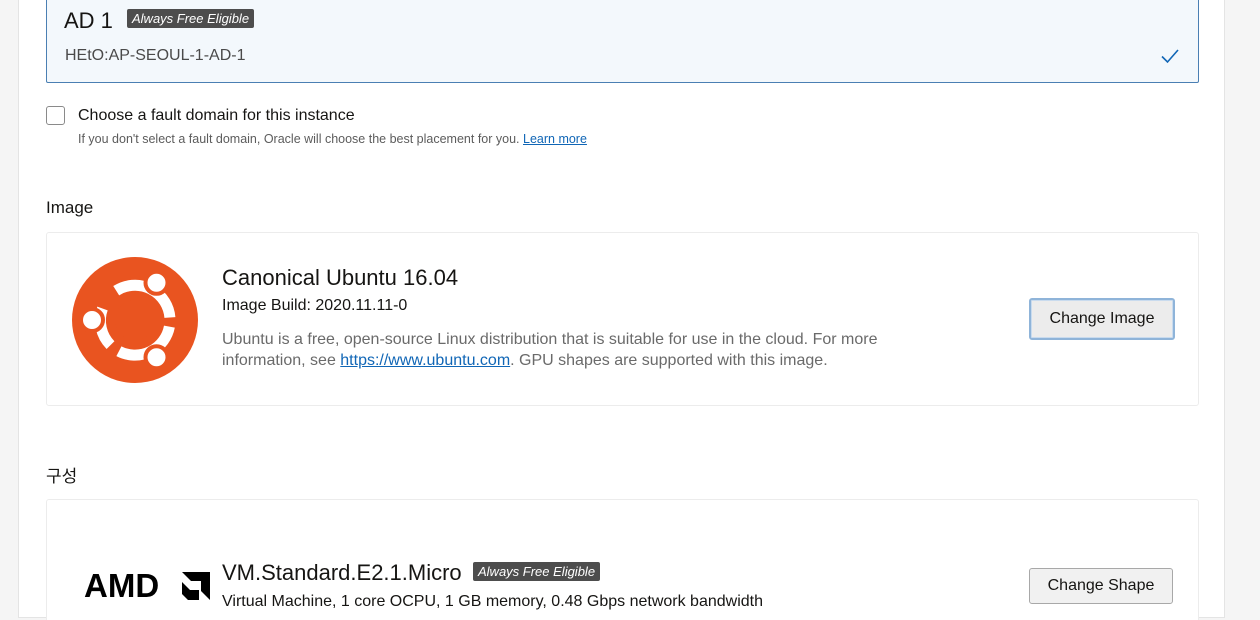  What do you see at coordinates (1102, 319) in the screenshot?
I see `change-image-button: Change Image` at bounding box center [1102, 319].